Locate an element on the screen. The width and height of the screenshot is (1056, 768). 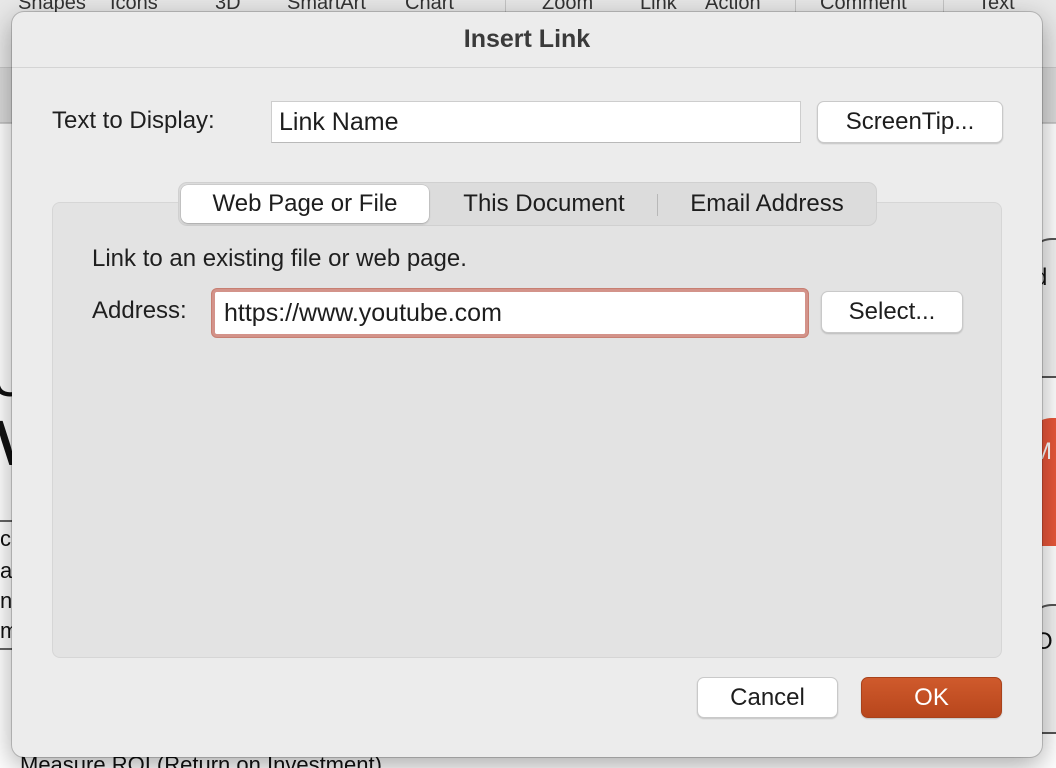
dialog-title: Insert Link is located at coordinates (527, 39).